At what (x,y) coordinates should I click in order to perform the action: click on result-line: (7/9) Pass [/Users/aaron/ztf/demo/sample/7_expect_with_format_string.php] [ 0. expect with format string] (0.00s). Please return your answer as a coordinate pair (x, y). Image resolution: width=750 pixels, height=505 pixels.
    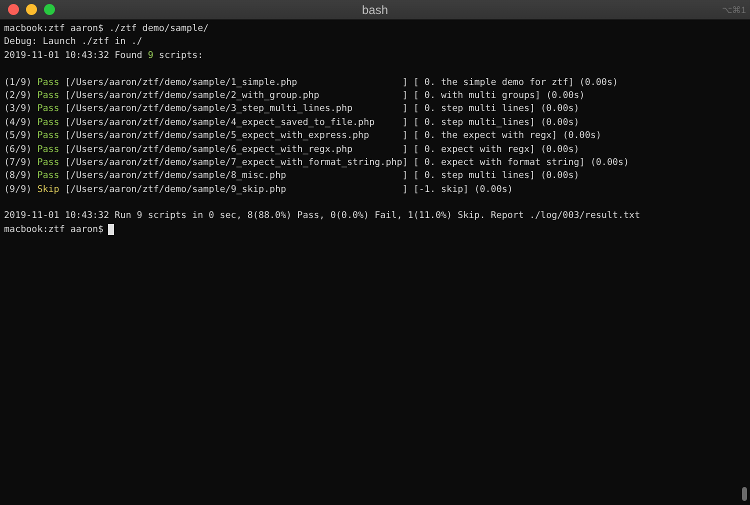
    Looking at the image, I should click on (317, 163).